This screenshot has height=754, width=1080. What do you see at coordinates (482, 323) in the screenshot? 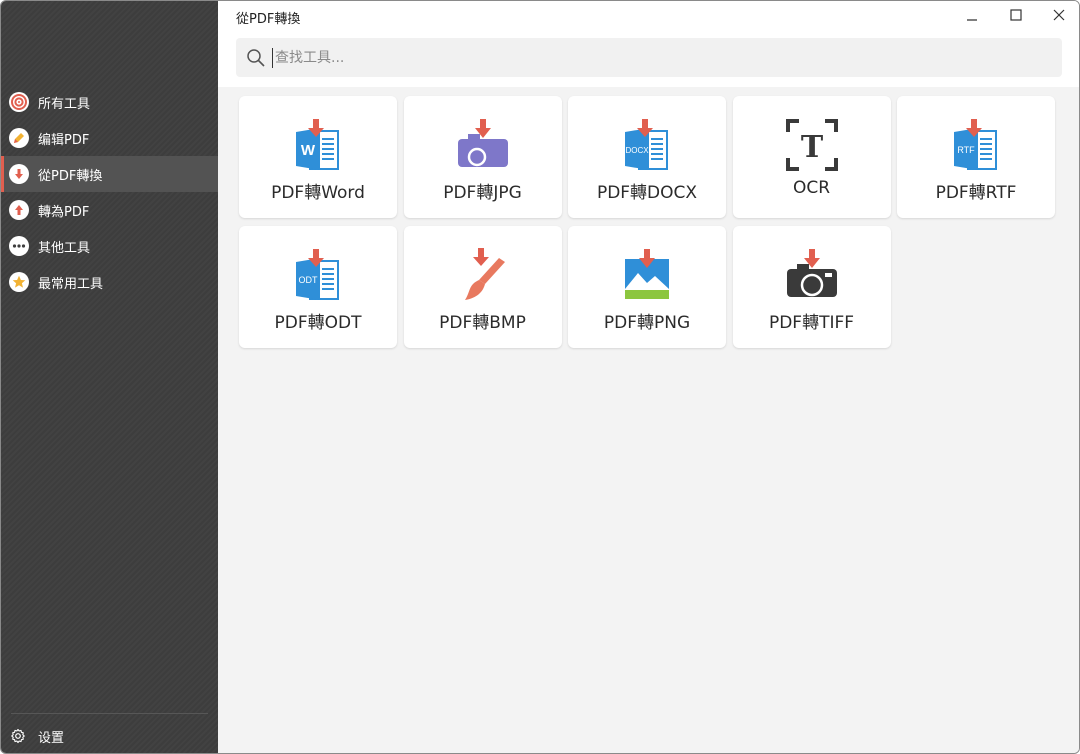
I see `tool-label: PDF轉BMP` at bounding box center [482, 323].